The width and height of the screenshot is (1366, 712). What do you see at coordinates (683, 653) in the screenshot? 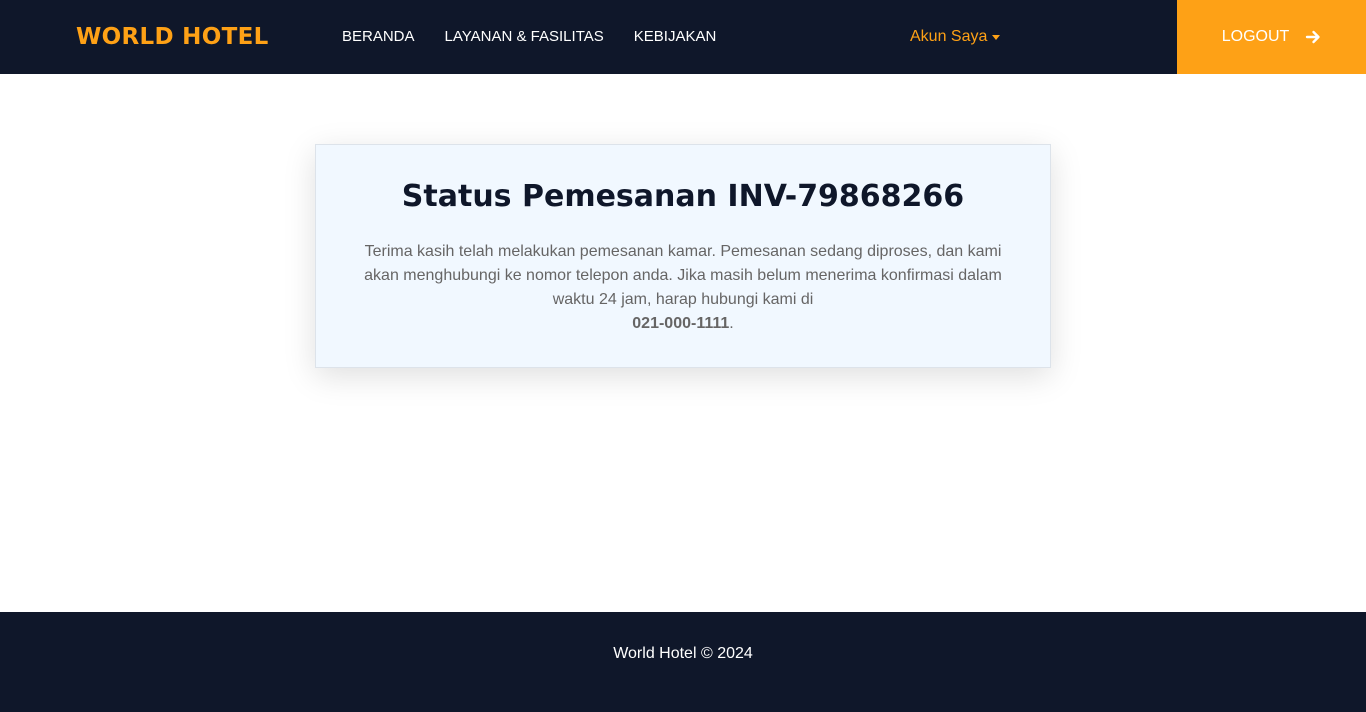
I see `footer-copyright: World Hotel © 2024` at bounding box center [683, 653].